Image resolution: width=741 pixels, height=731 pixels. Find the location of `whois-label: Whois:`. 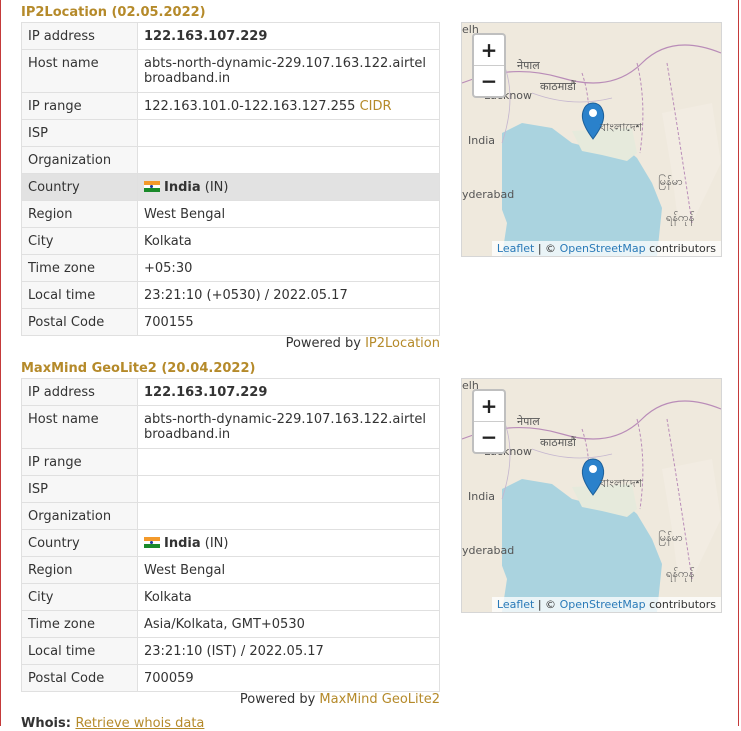

whois-label: Whois: is located at coordinates (46, 723).